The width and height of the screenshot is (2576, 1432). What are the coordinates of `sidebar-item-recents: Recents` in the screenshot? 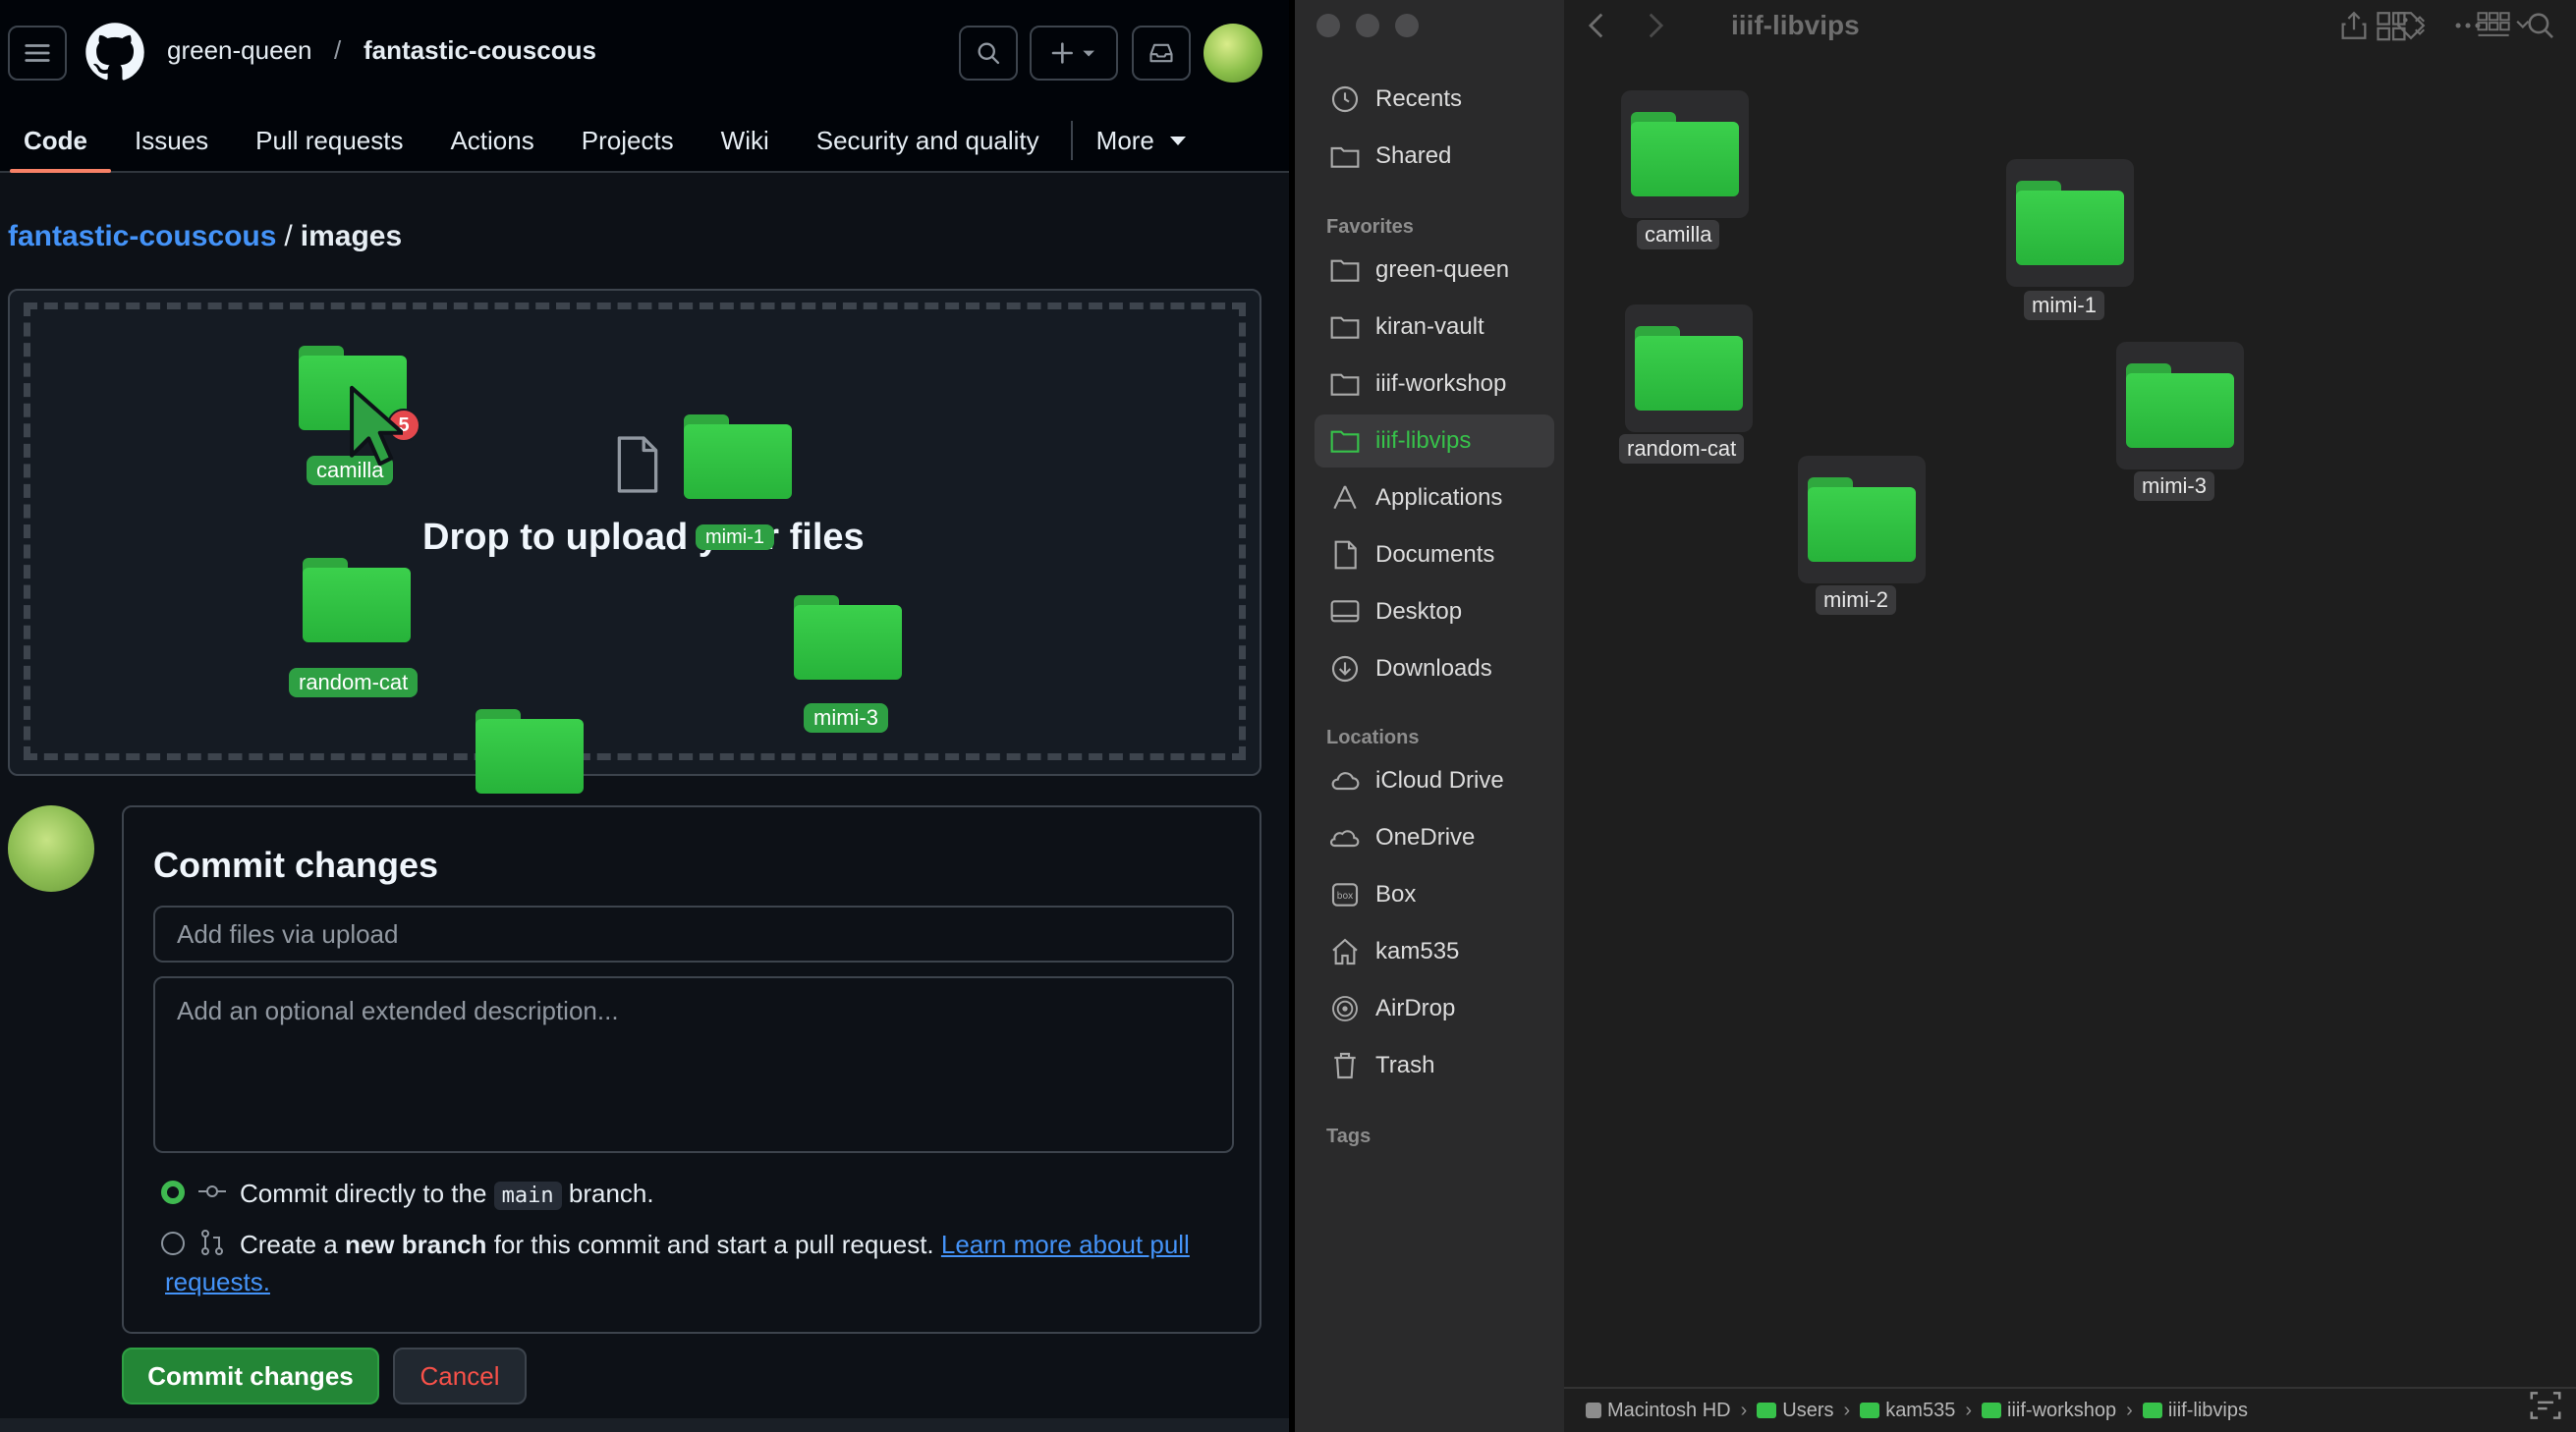 It's located at (1434, 99).